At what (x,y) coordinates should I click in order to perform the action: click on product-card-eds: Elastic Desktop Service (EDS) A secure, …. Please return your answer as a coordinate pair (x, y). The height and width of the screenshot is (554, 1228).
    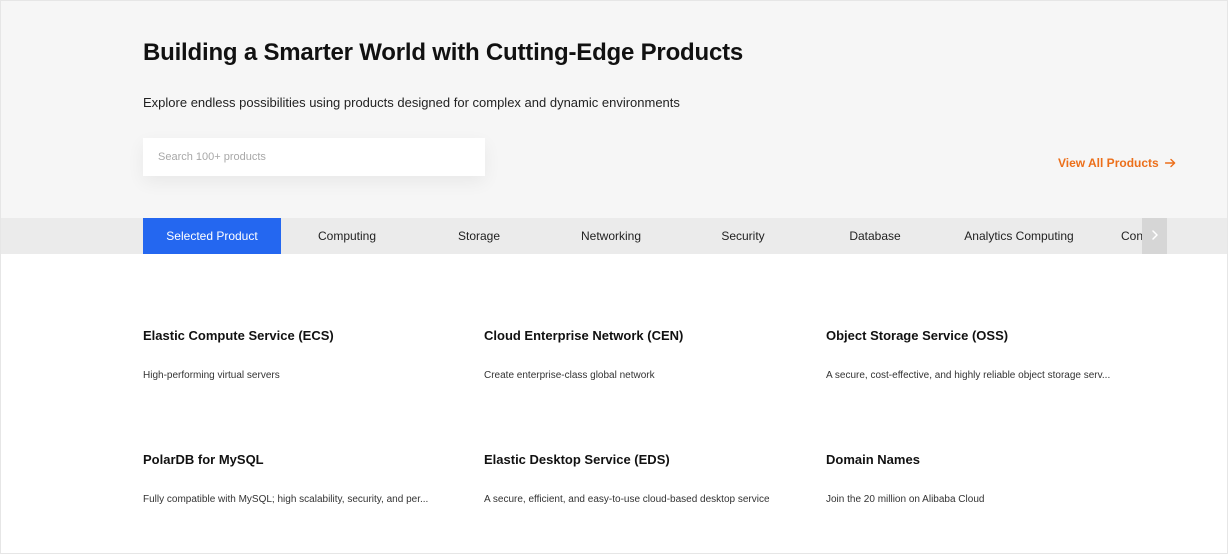
    Looking at the image, I should click on (644, 478).